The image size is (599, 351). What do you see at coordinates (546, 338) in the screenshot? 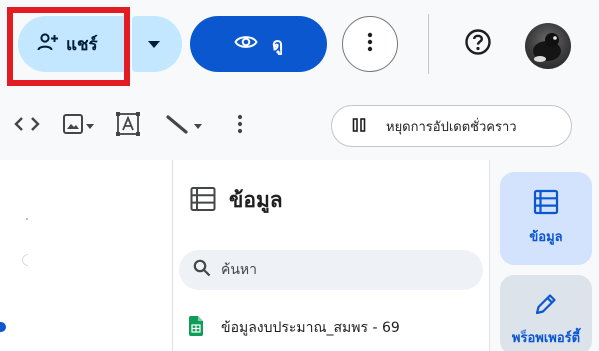
I see `rail-properties-label: พร็อพเพอร์ตี้` at bounding box center [546, 338].